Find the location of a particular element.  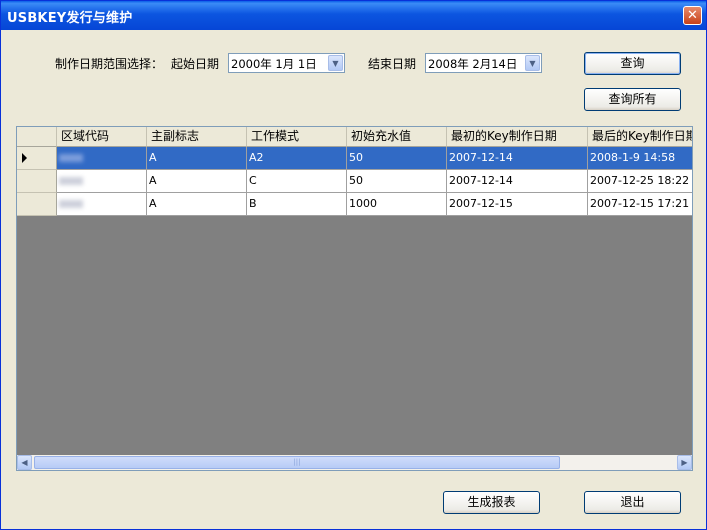

cell-last-date: 2007-12-15 17:21 is located at coordinates (640, 204).